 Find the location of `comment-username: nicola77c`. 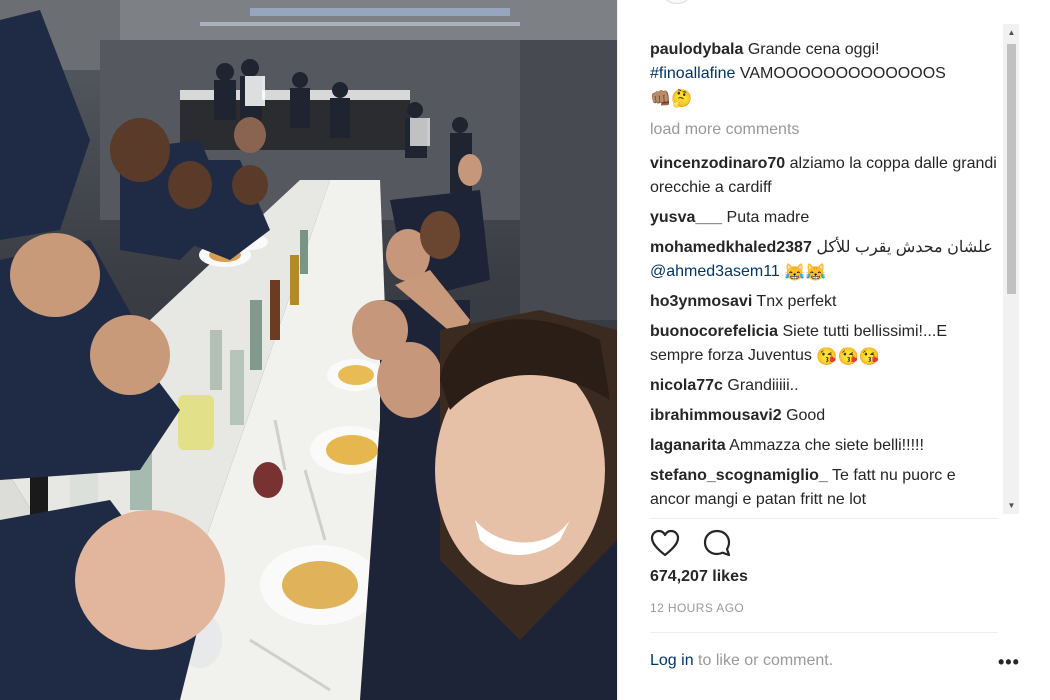

comment-username: nicola77c is located at coordinates (686, 385).